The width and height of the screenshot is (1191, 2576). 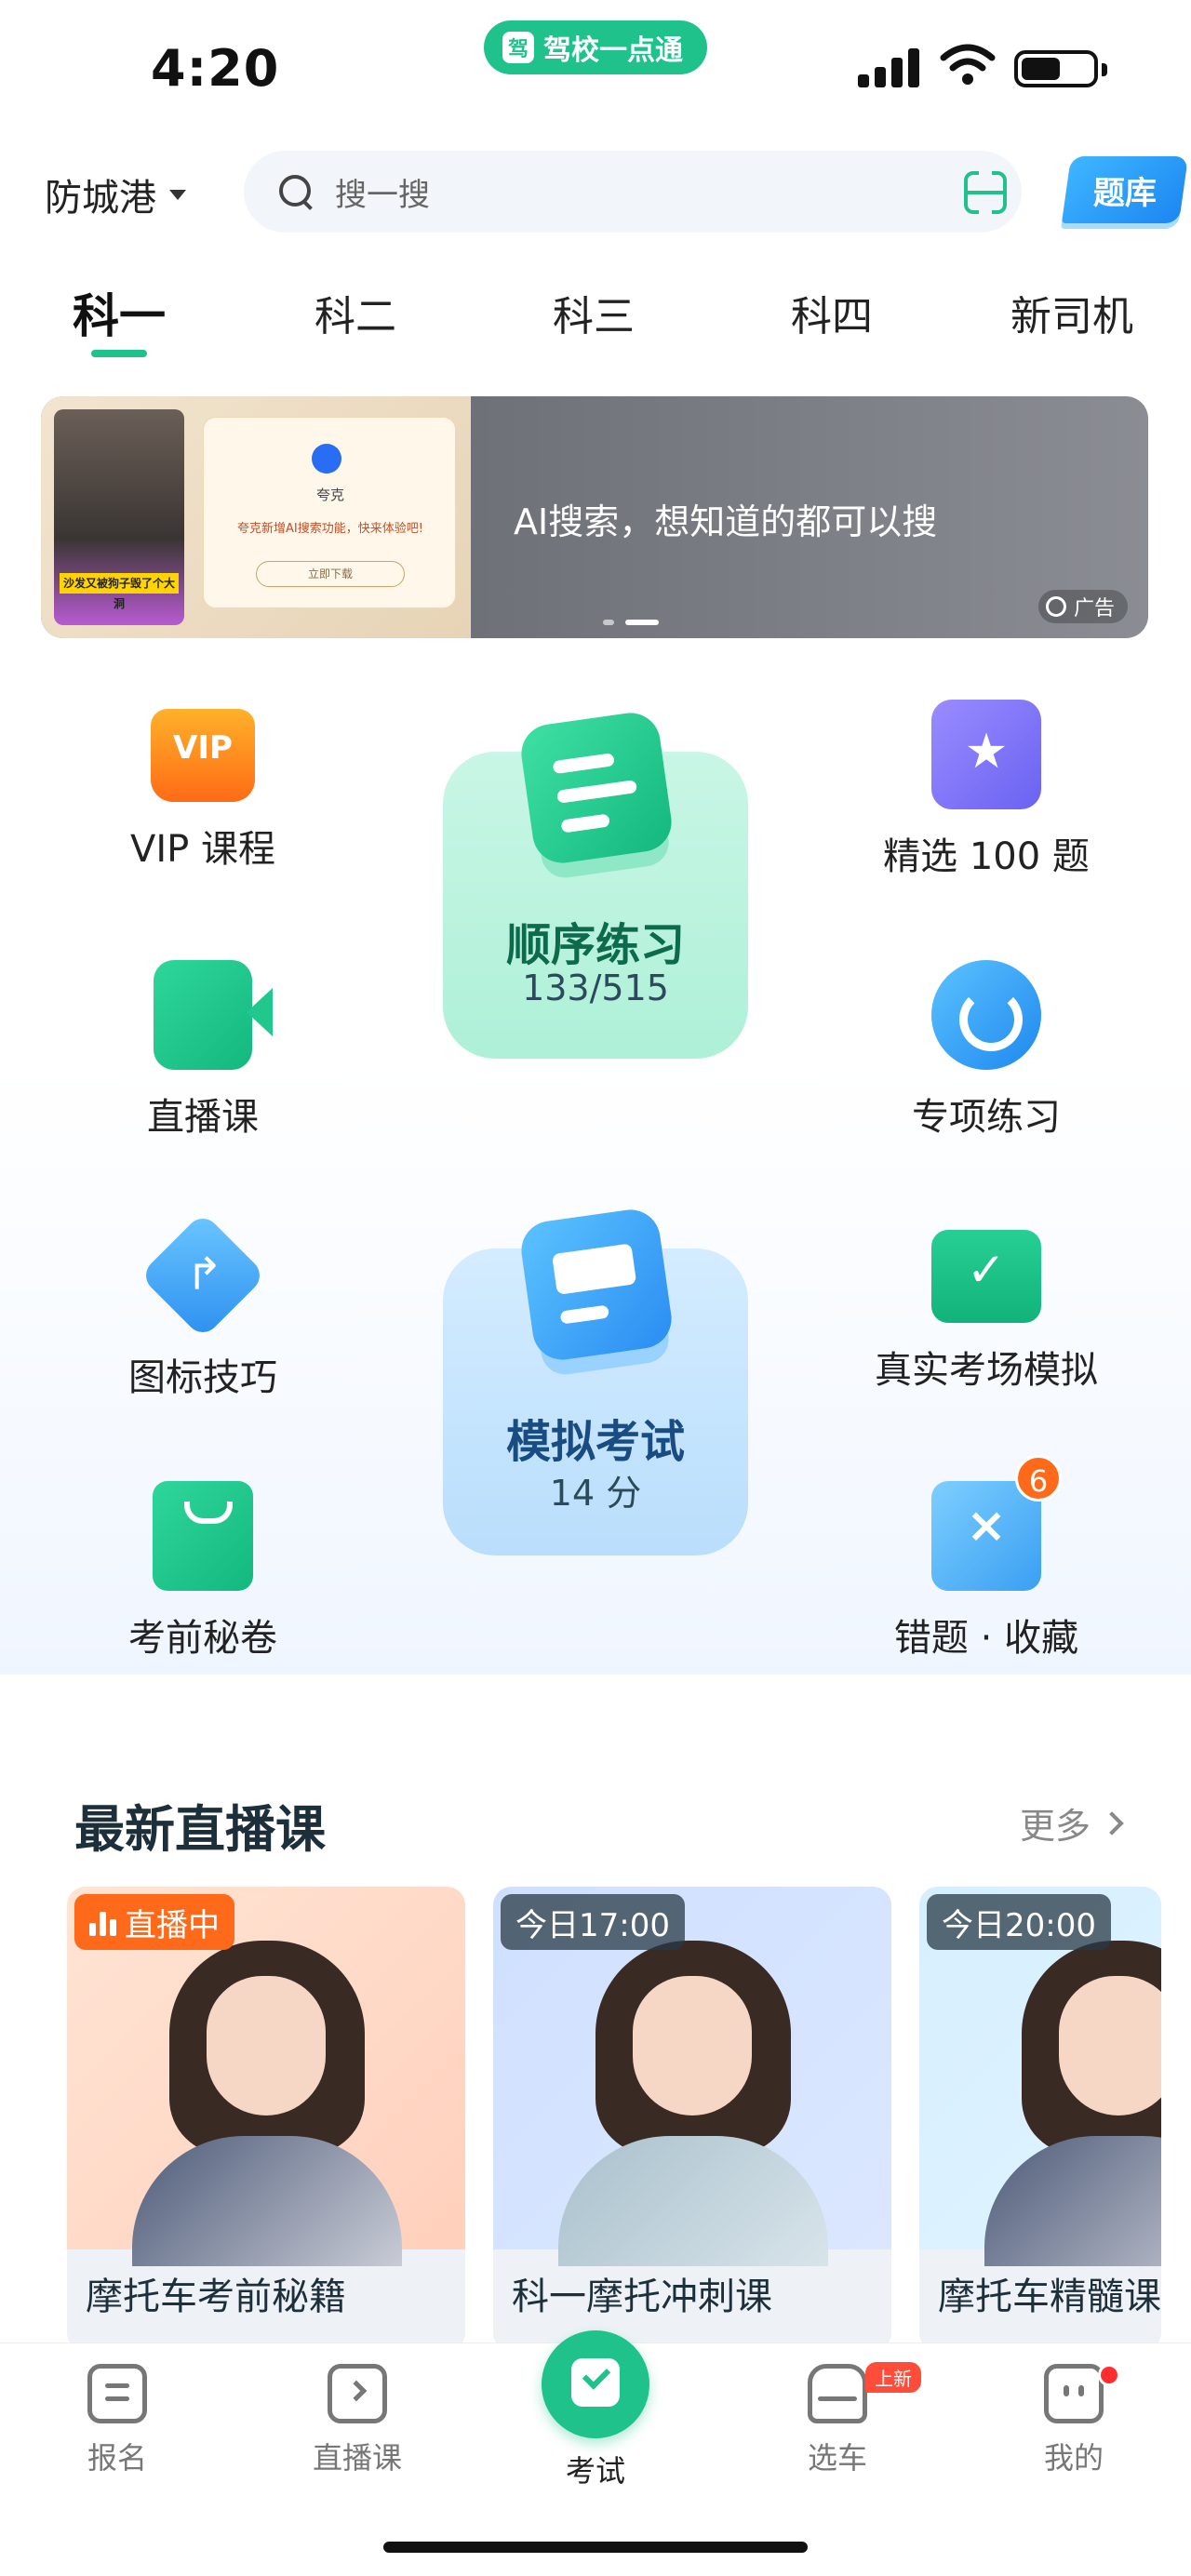 What do you see at coordinates (213, 1015) in the screenshot?
I see `camera-icon` at bounding box center [213, 1015].